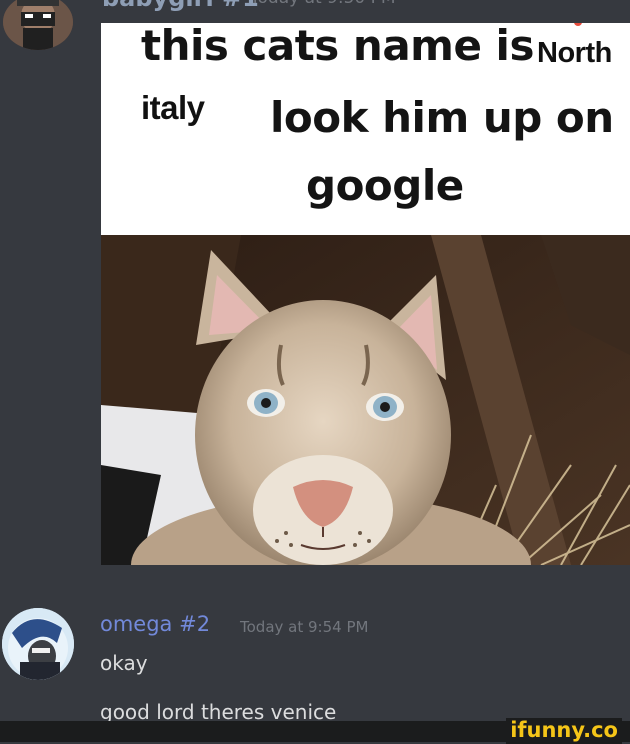  I want to click on caption-north: North, so click(574, 53).